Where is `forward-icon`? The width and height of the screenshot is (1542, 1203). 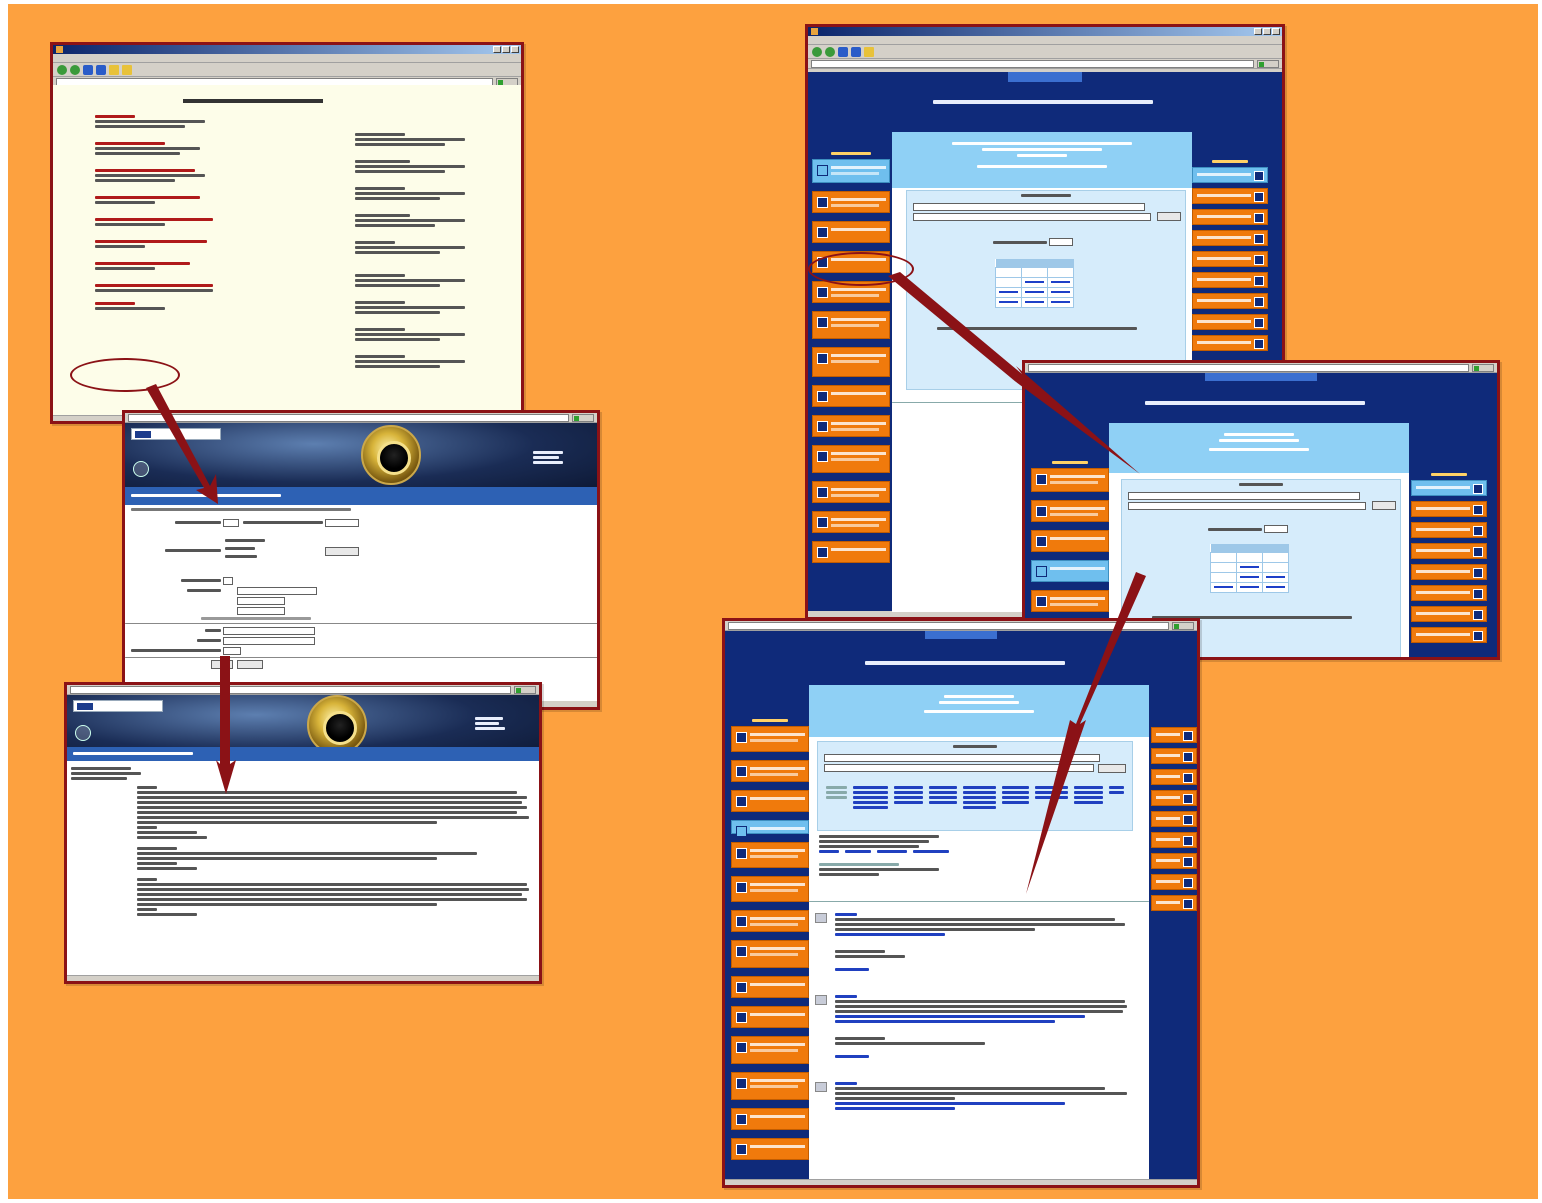 forward-icon is located at coordinates (75, 69).